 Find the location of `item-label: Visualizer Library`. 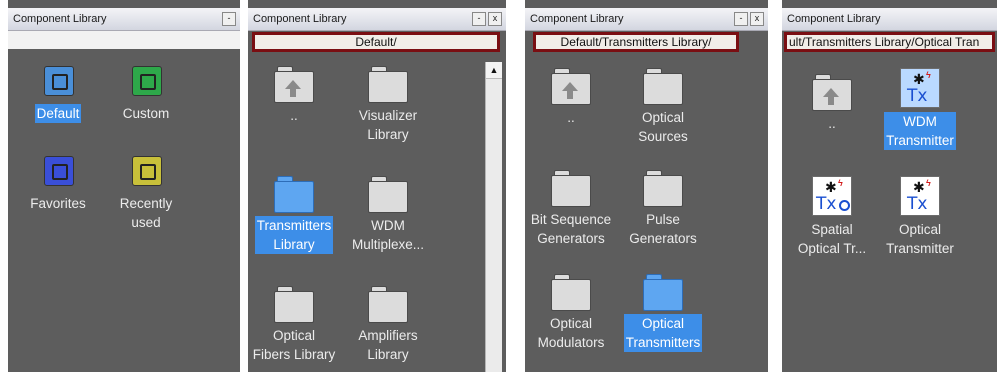

item-label: Visualizer Library is located at coordinates (388, 125).